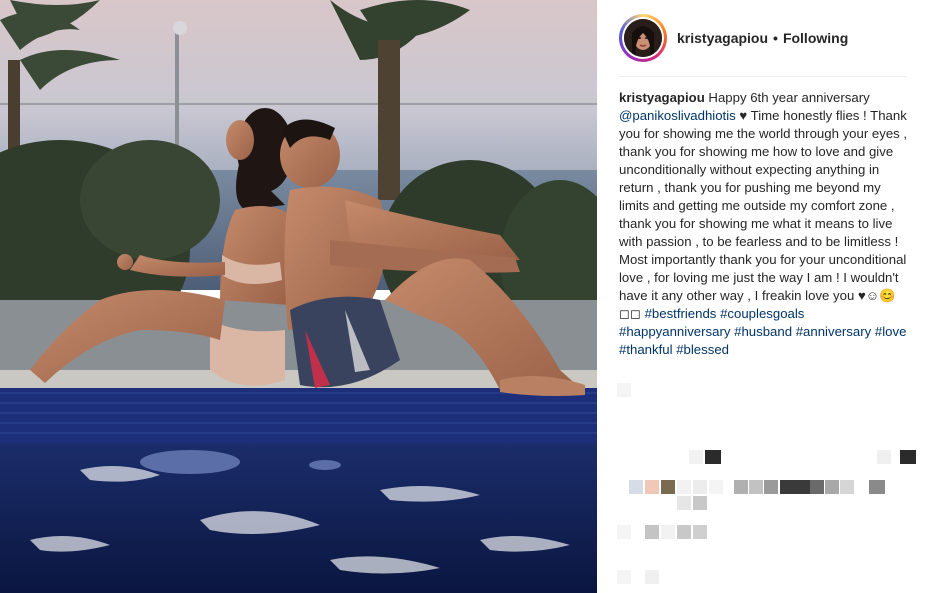 The width and height of the screenshot is (925, 593). I want to click on avatar-story-ring, so click(643, 38).